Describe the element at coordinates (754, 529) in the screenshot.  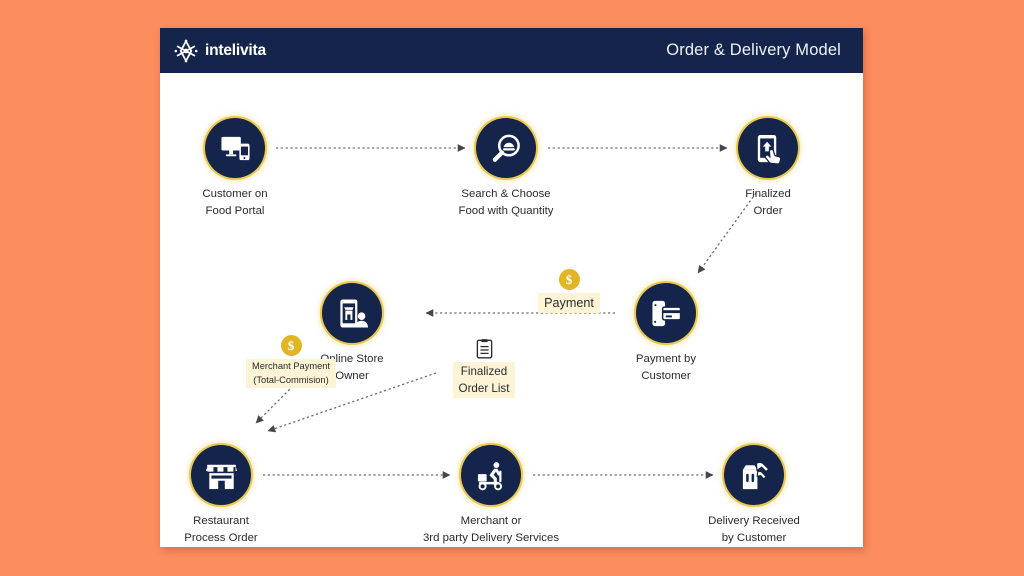
I see `node-label: Delivery Received by Customer` at that location.